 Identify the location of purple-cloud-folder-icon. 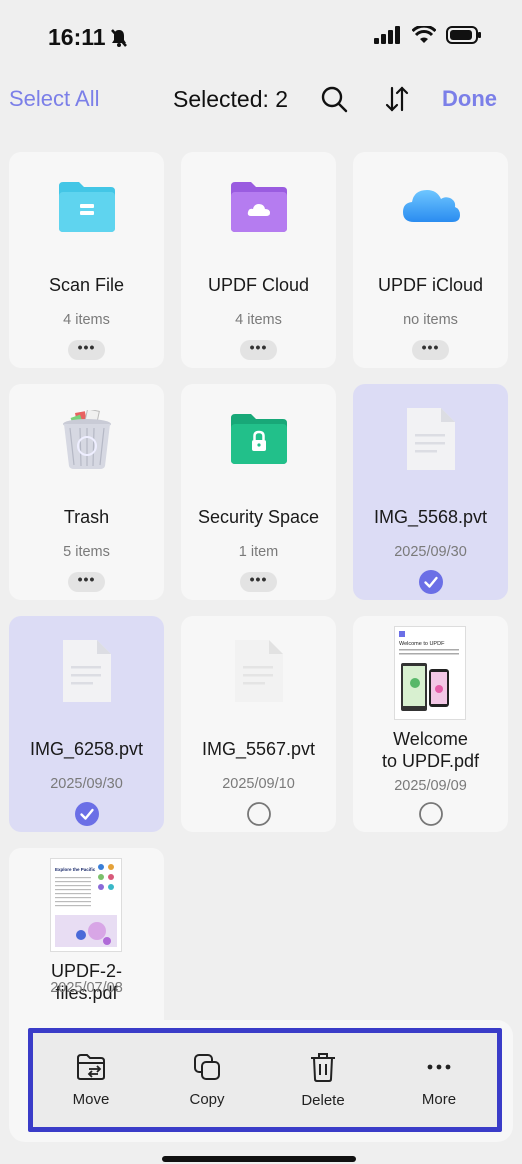
(258, 207).